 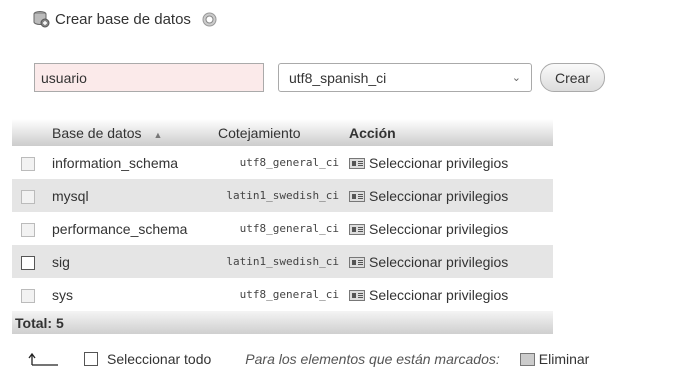 I want to click on arrow-up-icon, so click(x=44, y=359).